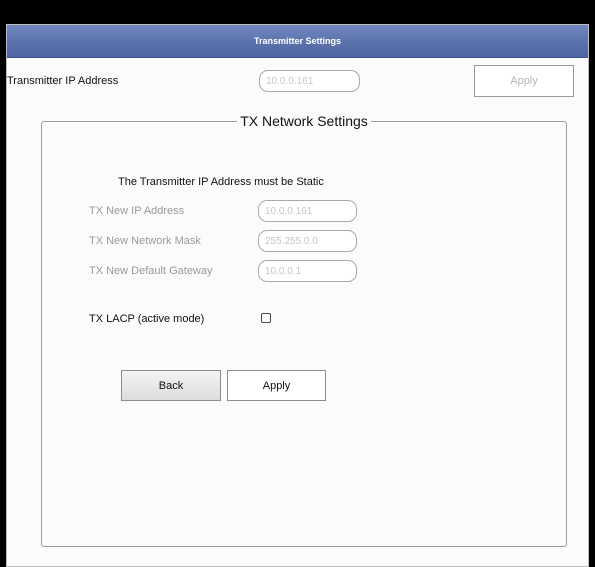 The height and width of the screenshot is (567, 595). Describe the element at coordinates (151, 271) in the screenshot. I see `tx-new-gateway-label: TX New Default Gateway` at that location.